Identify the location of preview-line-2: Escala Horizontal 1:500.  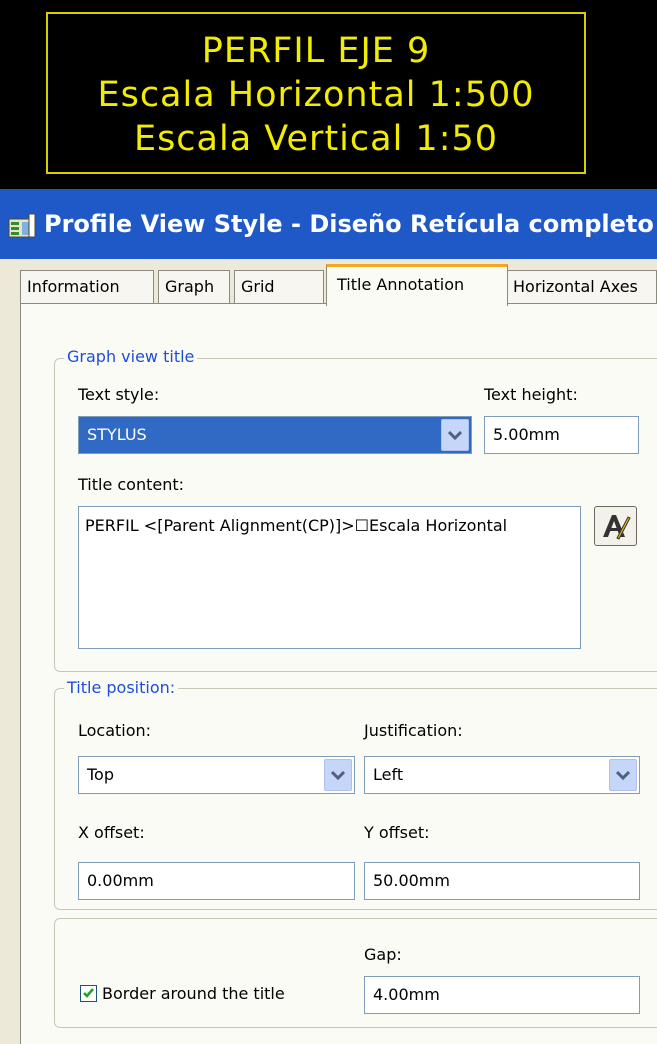
(316, 95).